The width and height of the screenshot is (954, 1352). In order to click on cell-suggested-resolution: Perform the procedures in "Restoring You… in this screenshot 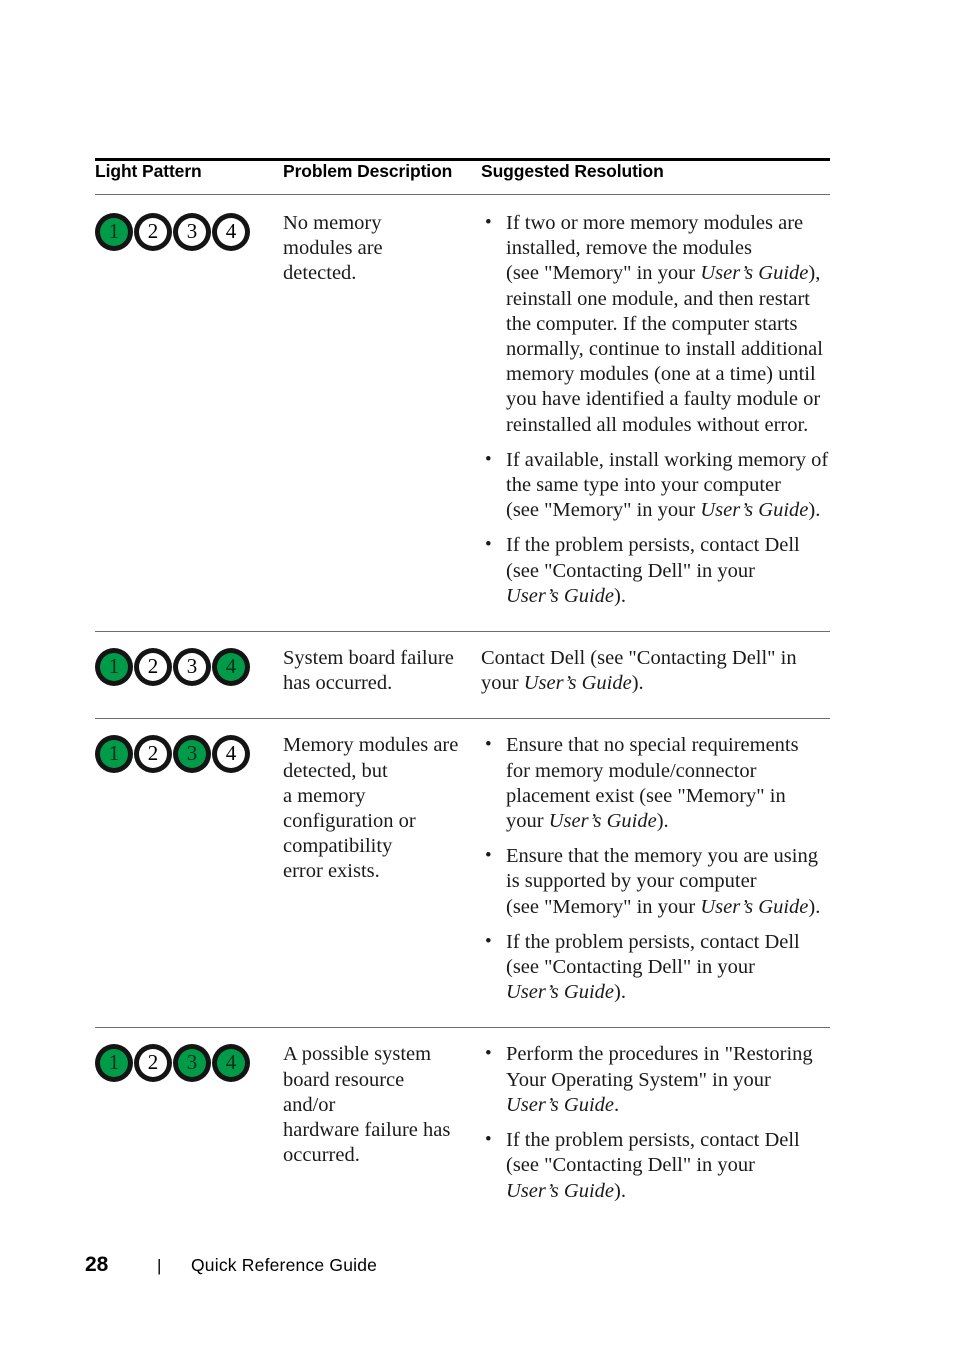, I will do `click(655, 1126)`.